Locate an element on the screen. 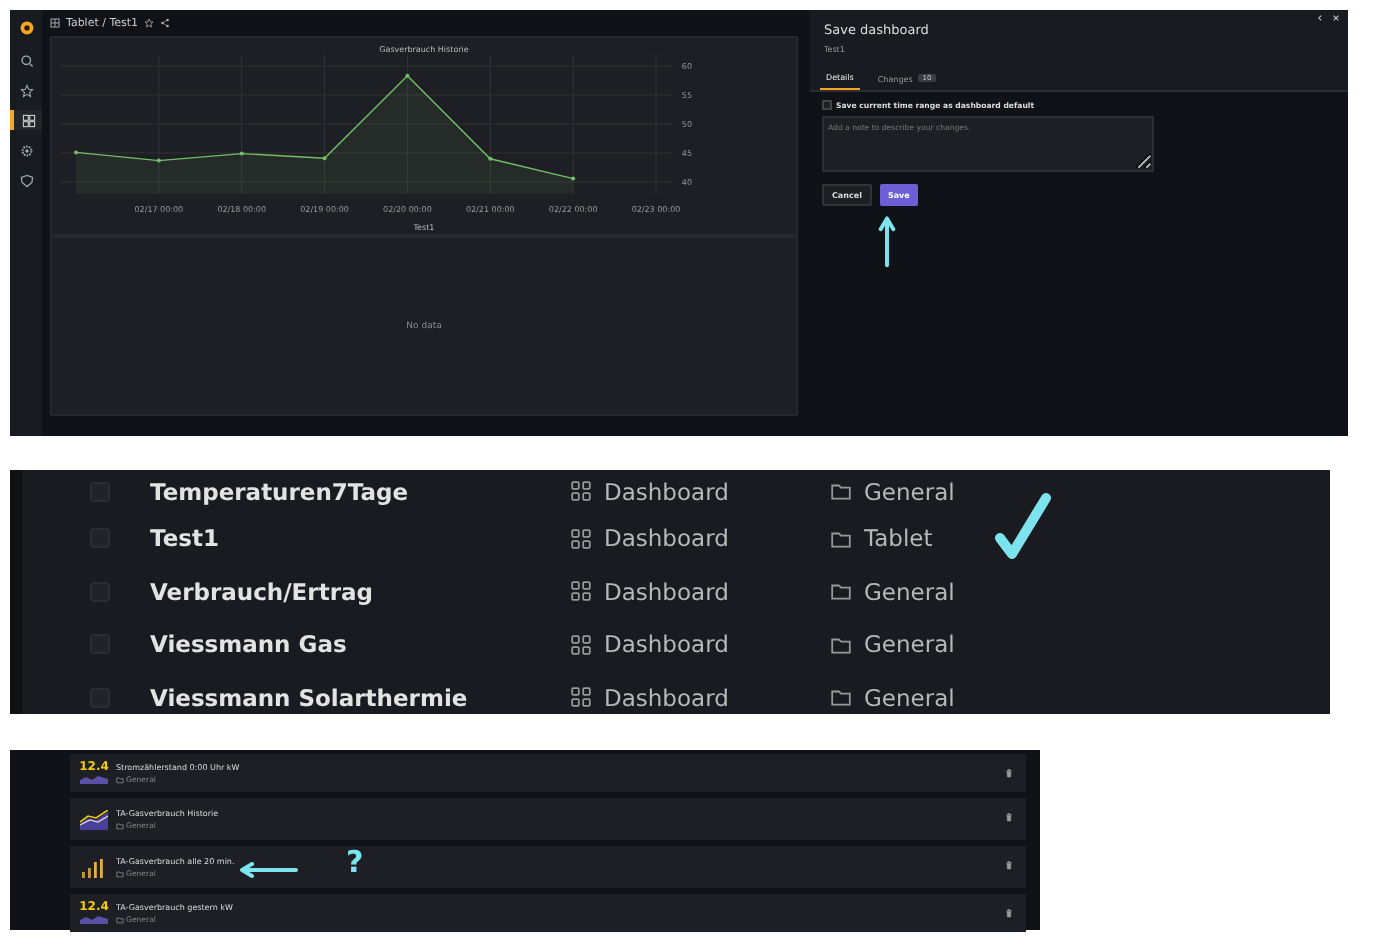 This screenshot has width=1380, height=946. dashboard-name: Verbrauch/Ertrag is located at coordinates (360, 591).